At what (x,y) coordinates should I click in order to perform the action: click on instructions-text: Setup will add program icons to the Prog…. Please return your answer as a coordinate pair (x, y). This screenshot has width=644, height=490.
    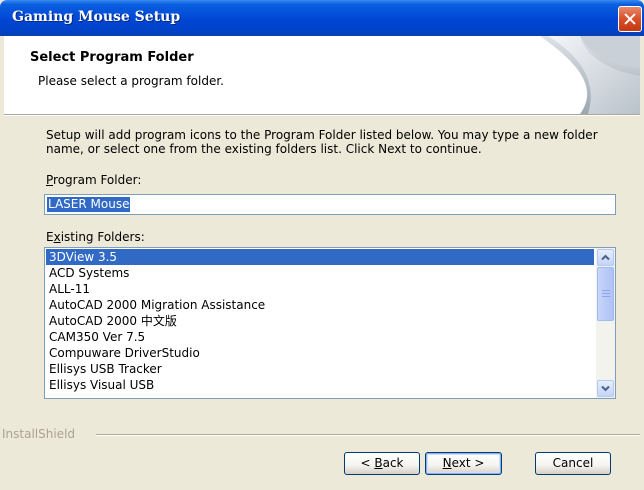
    Looking at the image, I should click on (322, 142).